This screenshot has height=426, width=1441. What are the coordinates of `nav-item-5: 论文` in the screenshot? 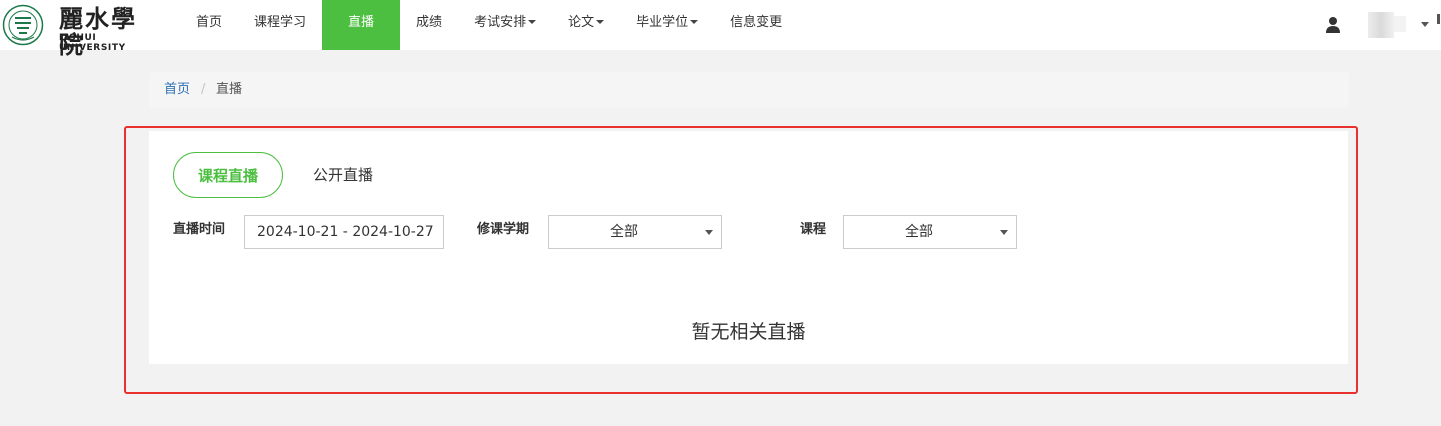 It's located at (586, 25).